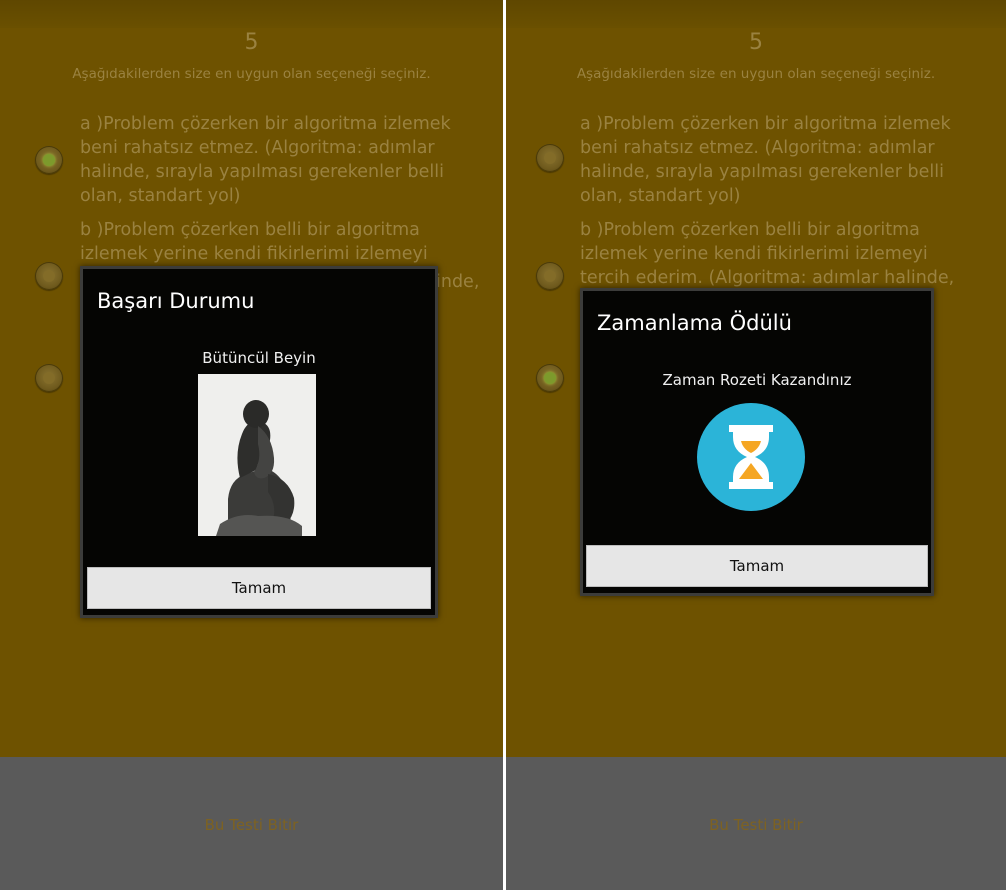 The width and height of the screenshot is (1006, 890). What do you see at coordinates (176, 301) in the screenshot?
I see `dialog-title: Başarı Durumu` at bounding box center [176, 301].